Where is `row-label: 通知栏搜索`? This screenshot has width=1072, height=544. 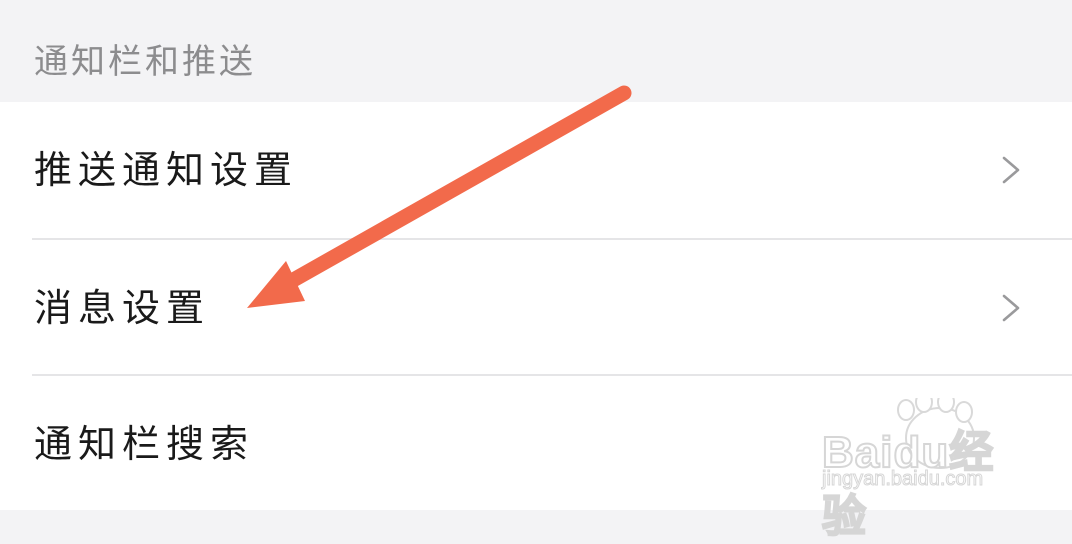
row-label: 通知栏搜索 is located at coordinates (144, 444).